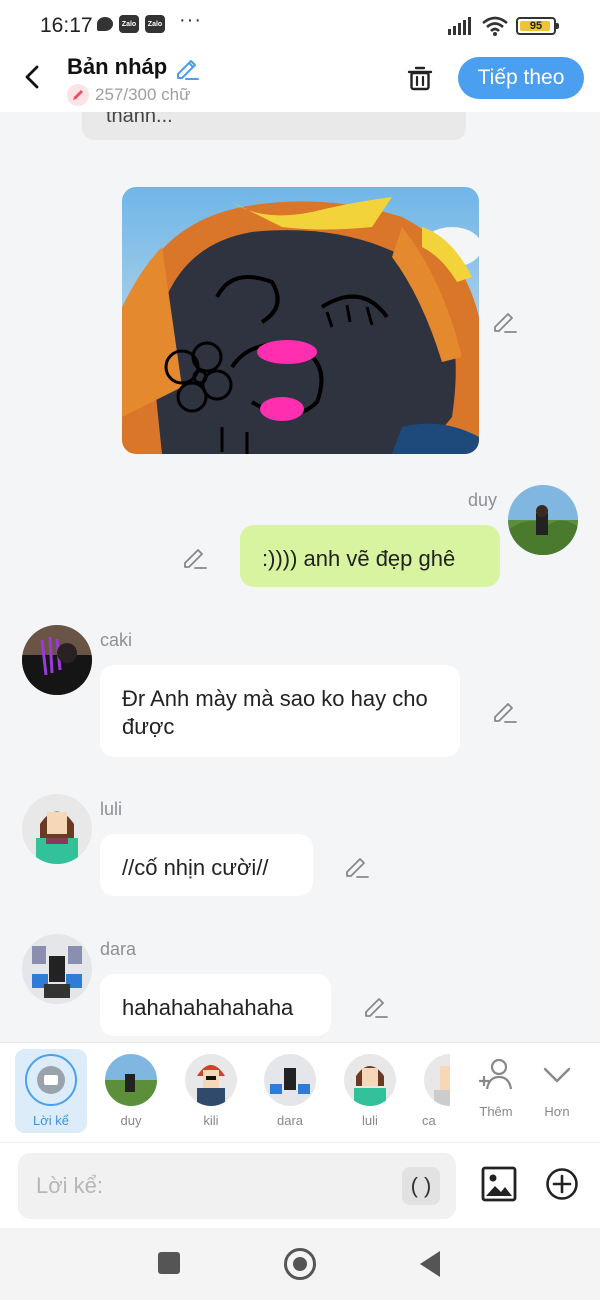 This screenshot has width=600, height=1300. I want to click on more-label: Hơn, so click(557, 1111).